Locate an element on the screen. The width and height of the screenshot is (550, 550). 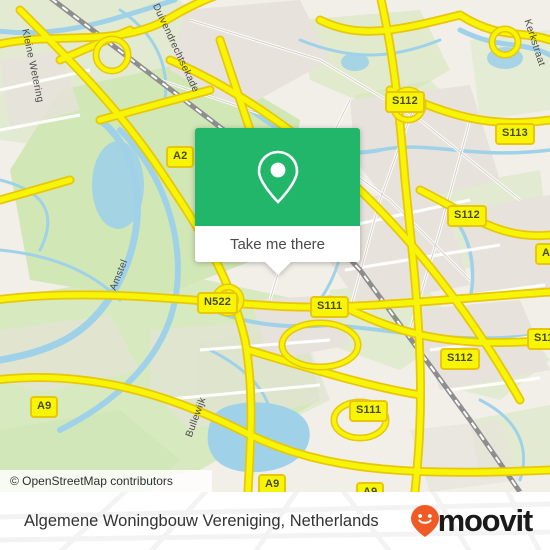
osm-attribution: © OpenStreetMap contributors is located at coordinates (106, 481).